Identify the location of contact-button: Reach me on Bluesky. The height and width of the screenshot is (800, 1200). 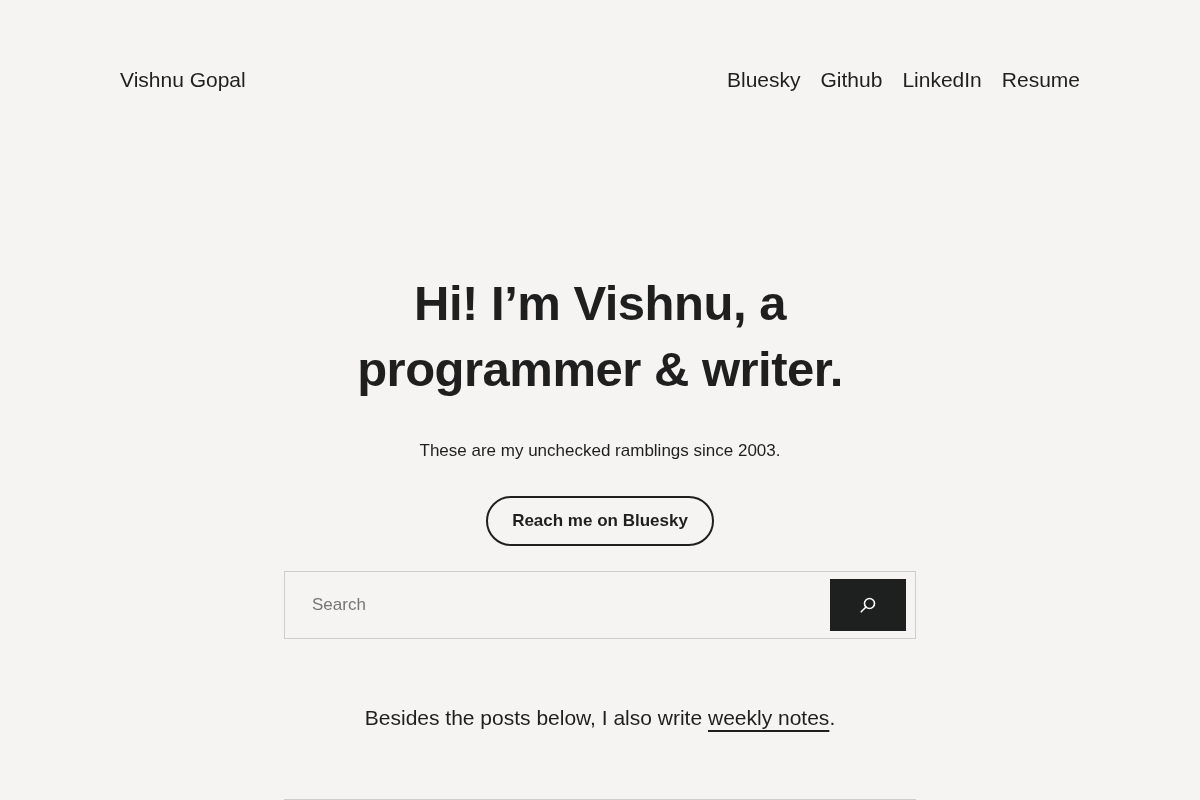
(600, 521).